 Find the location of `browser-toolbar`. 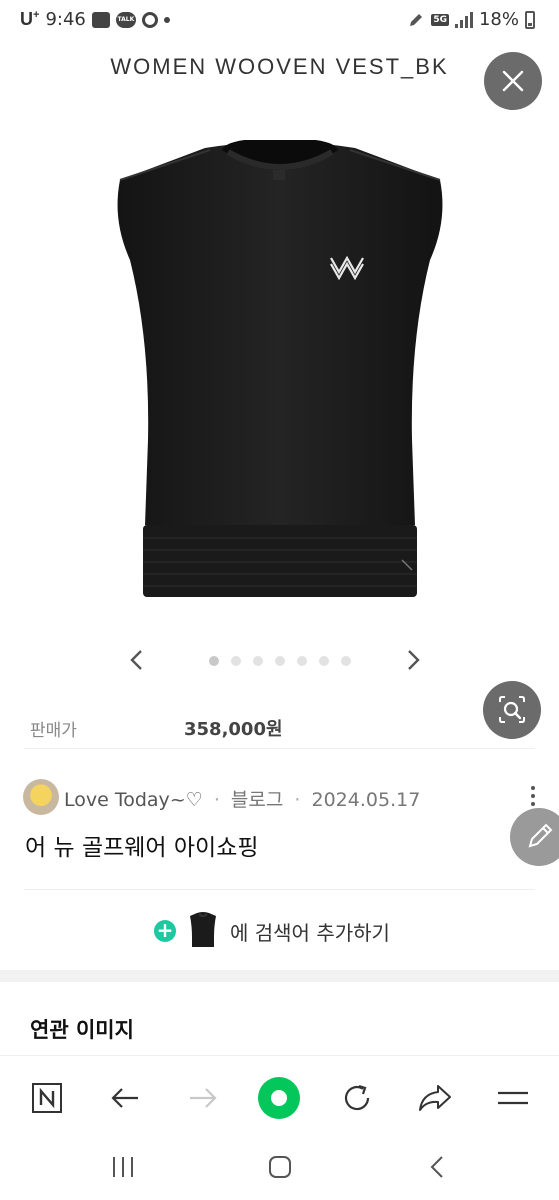

browser-toolbar is located at coordinates (279, 1095).